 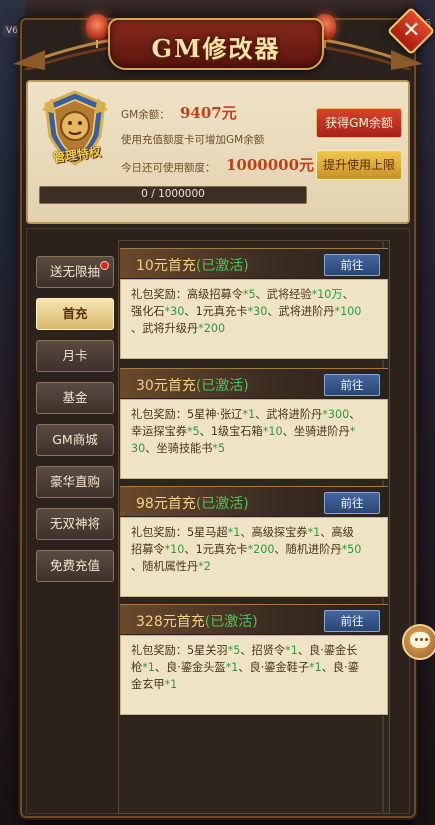 I want to click on reward-item-text: 、随机属性丹, so click(x=165, y=566).